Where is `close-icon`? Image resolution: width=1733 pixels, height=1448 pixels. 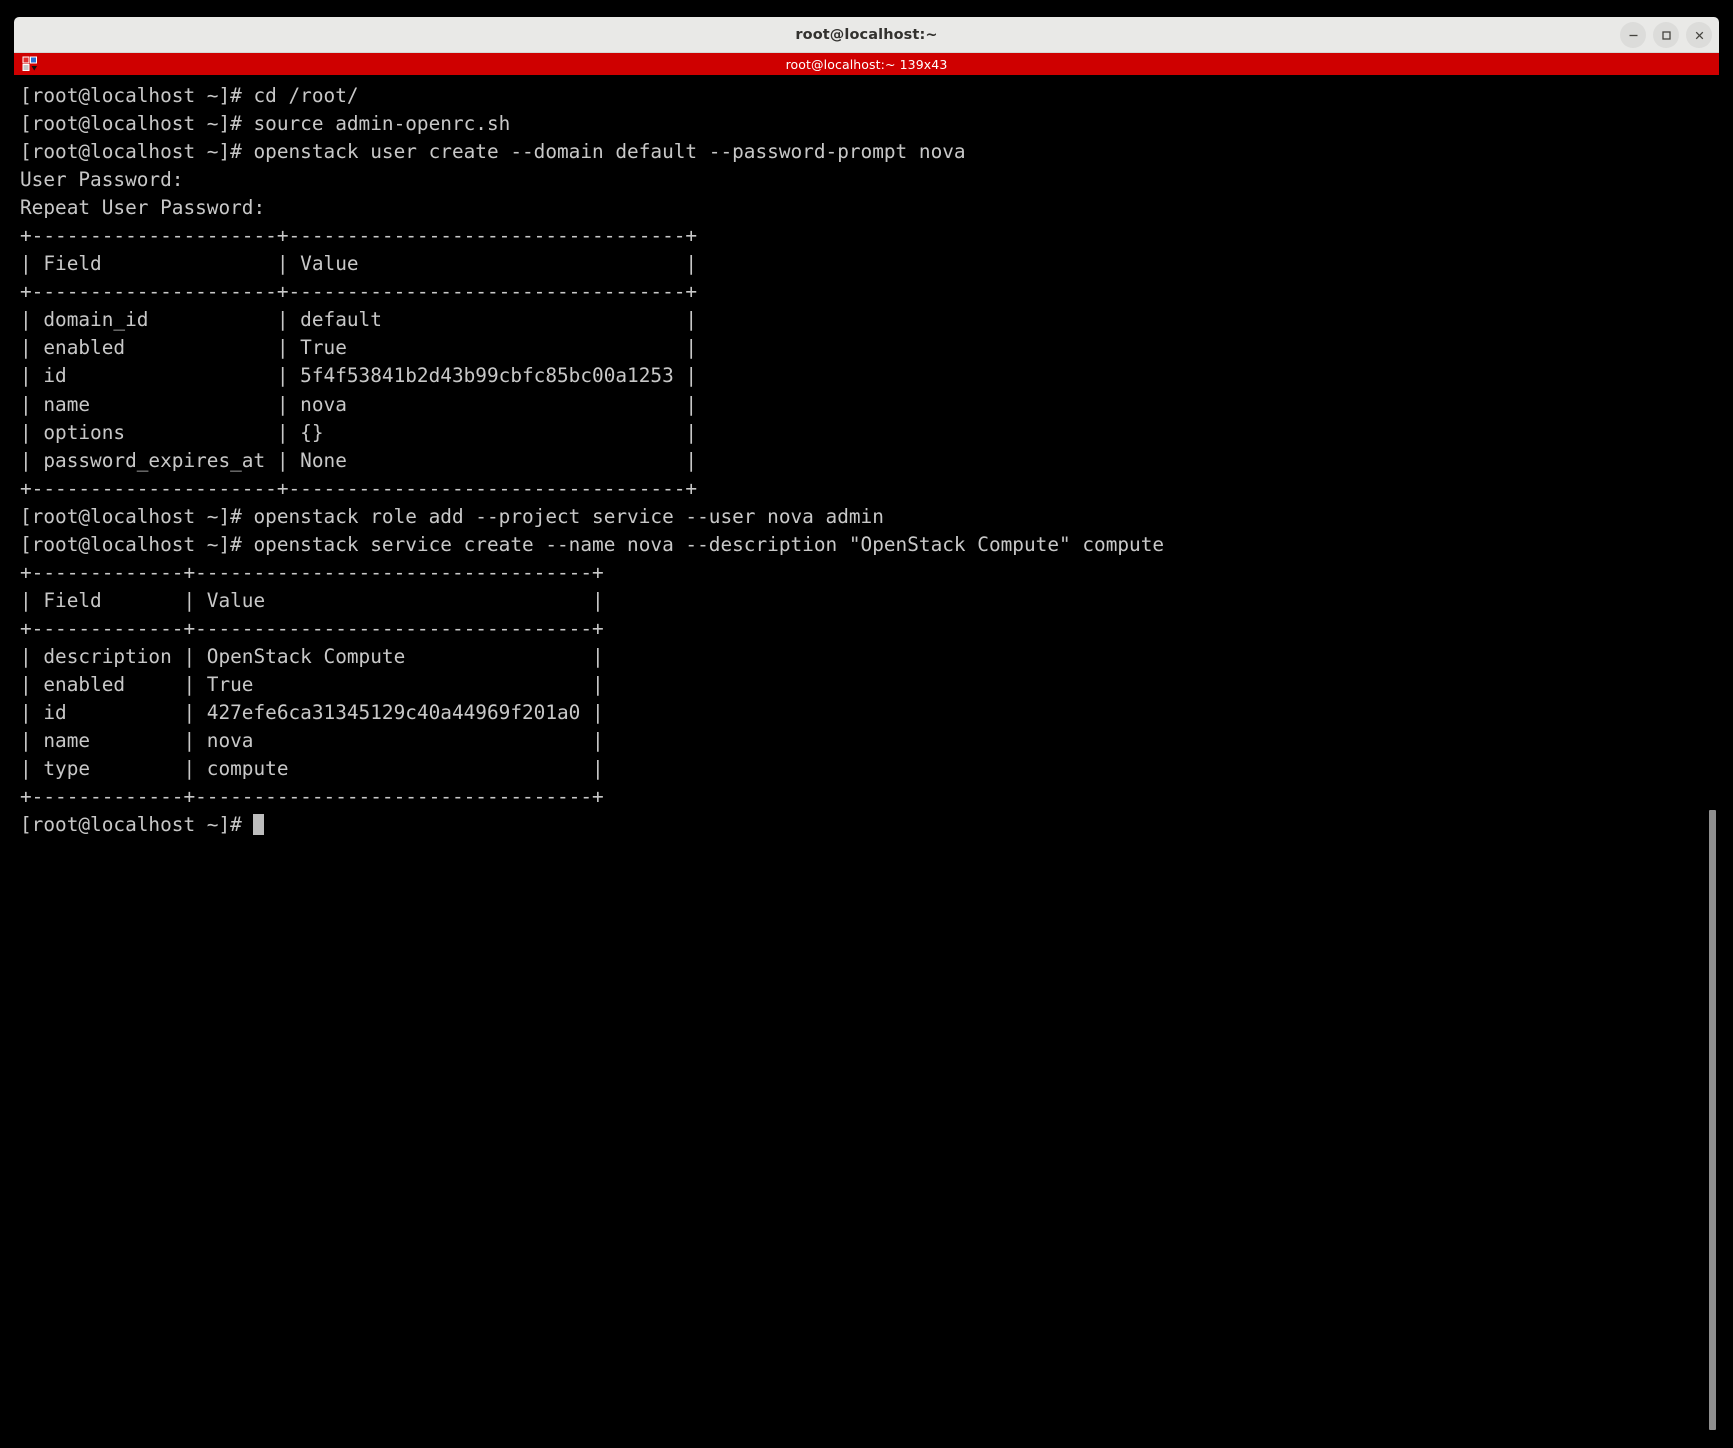 close-icon is located at coordinates (1699, 35).